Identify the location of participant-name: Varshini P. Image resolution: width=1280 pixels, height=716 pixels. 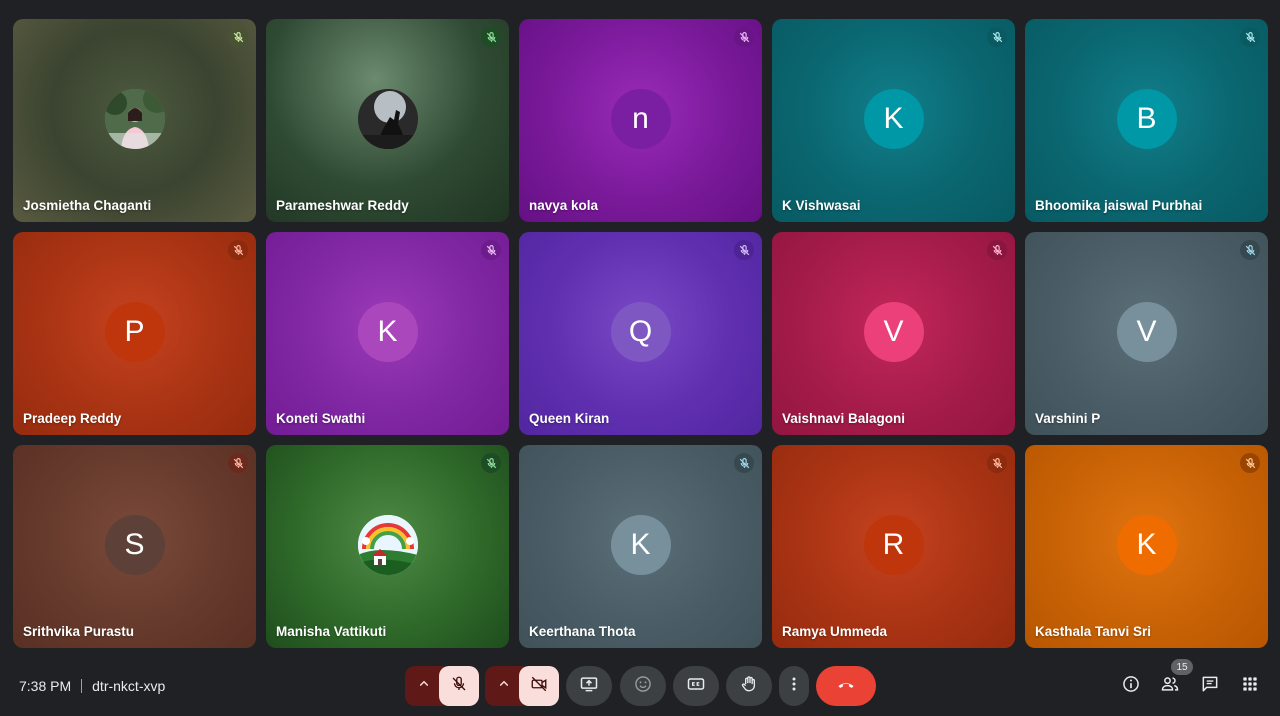
(1068, 418).